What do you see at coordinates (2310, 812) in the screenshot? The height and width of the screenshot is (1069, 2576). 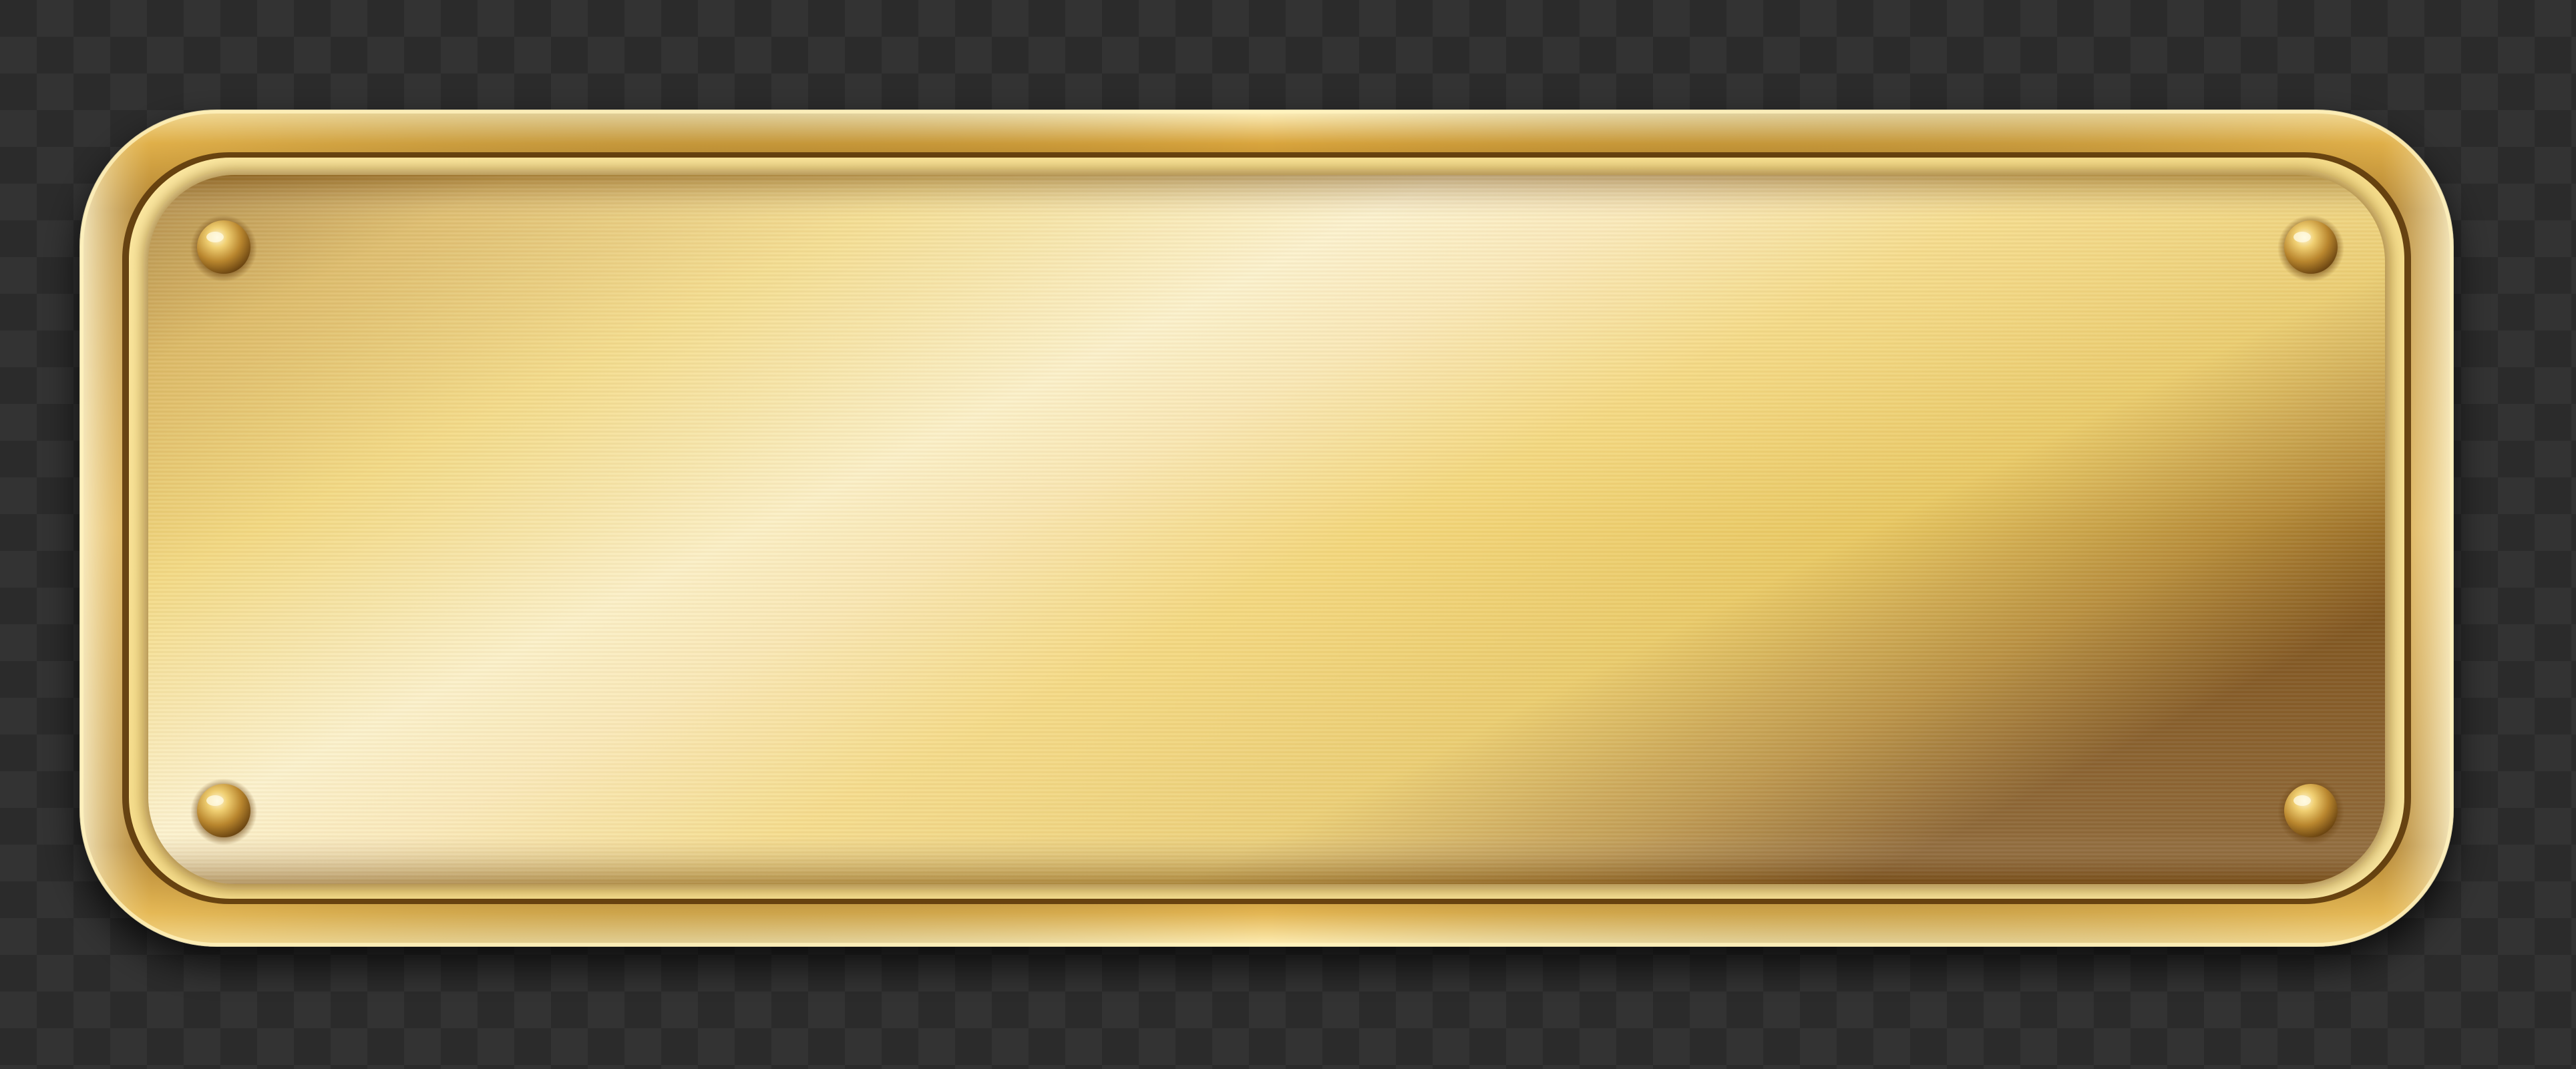 I see `screw-bottom-right` at bounding box center [2310, 812].